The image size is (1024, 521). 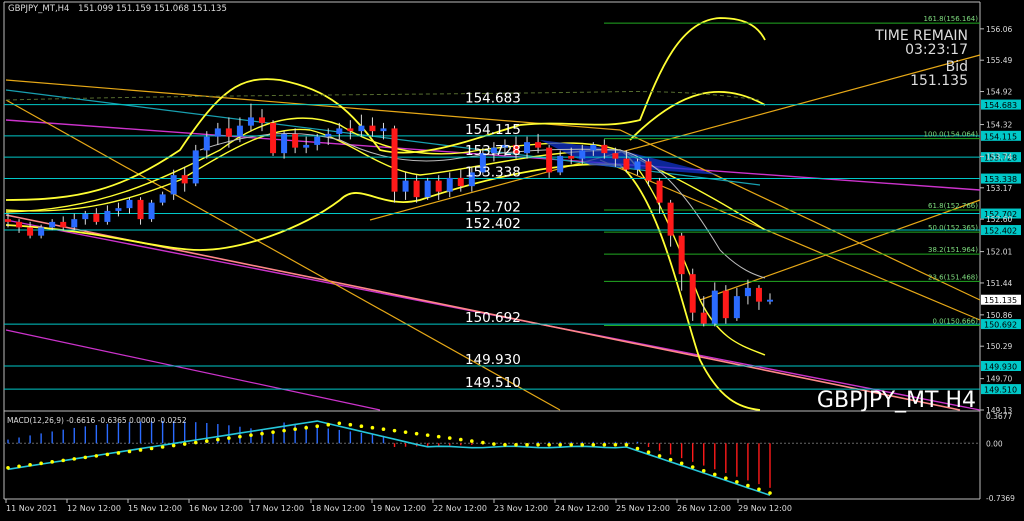 I want to click on level-label: 152.702, so click(x=493, y=208).